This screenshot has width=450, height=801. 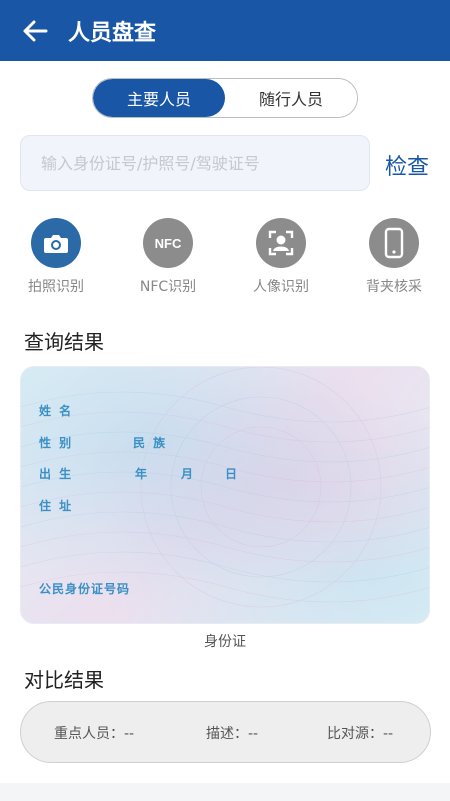 I want to click on card-birth-label: 出 生, so click(x=56, y=474).